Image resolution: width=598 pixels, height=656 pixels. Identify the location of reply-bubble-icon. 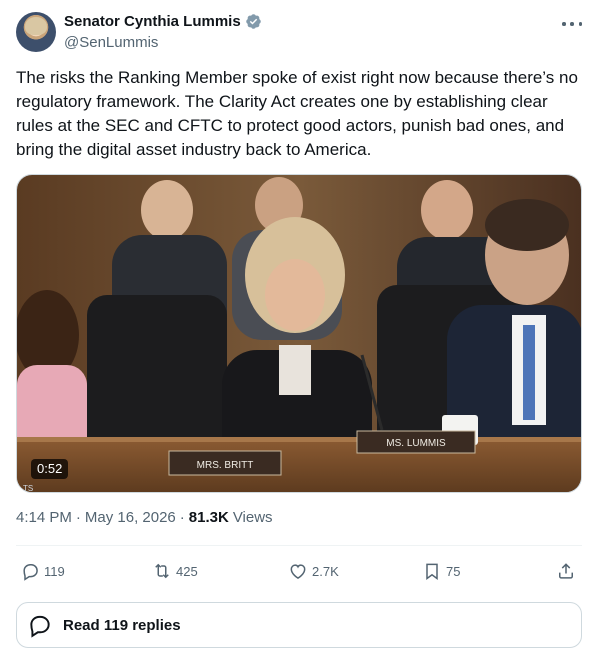
(40, 626).